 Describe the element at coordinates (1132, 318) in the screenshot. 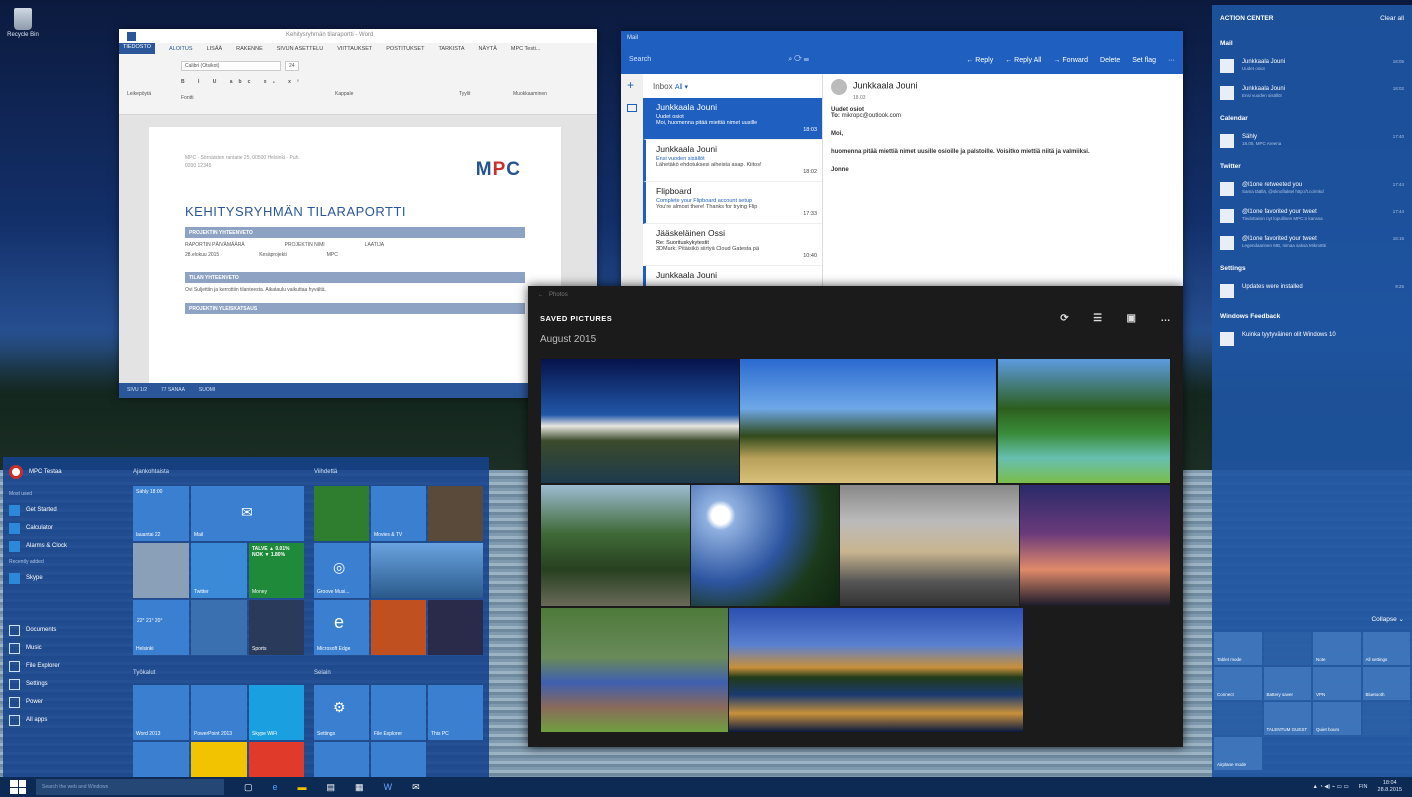

I see `slideshow-icon: ▣` at that location.